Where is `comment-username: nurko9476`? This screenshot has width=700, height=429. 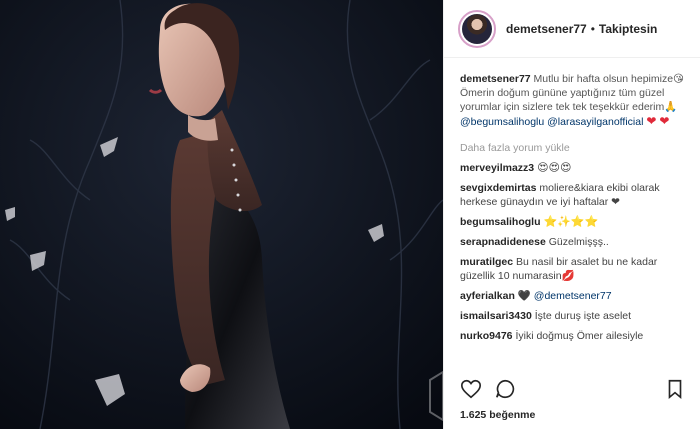 comment-username: nurko9476 is located at coordinates (486, 336).